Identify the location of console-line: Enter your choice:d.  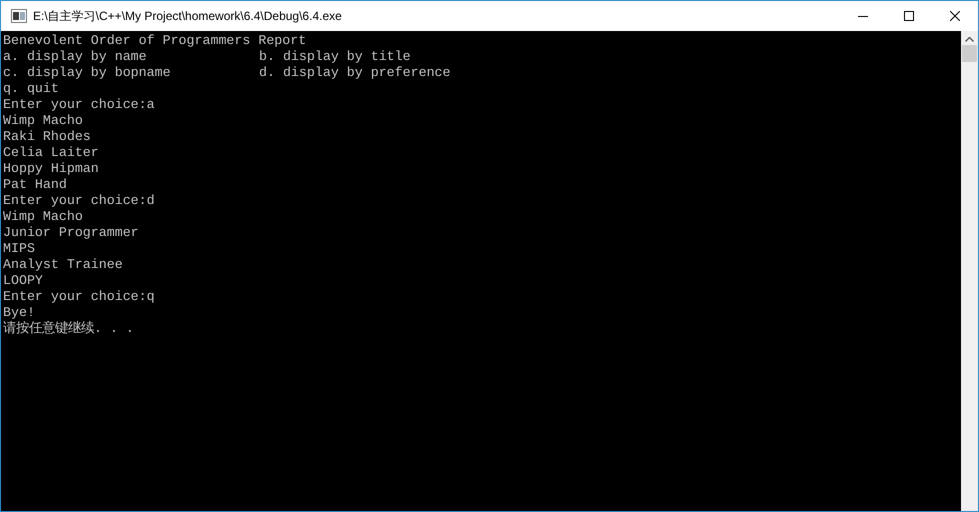
(79, 200).